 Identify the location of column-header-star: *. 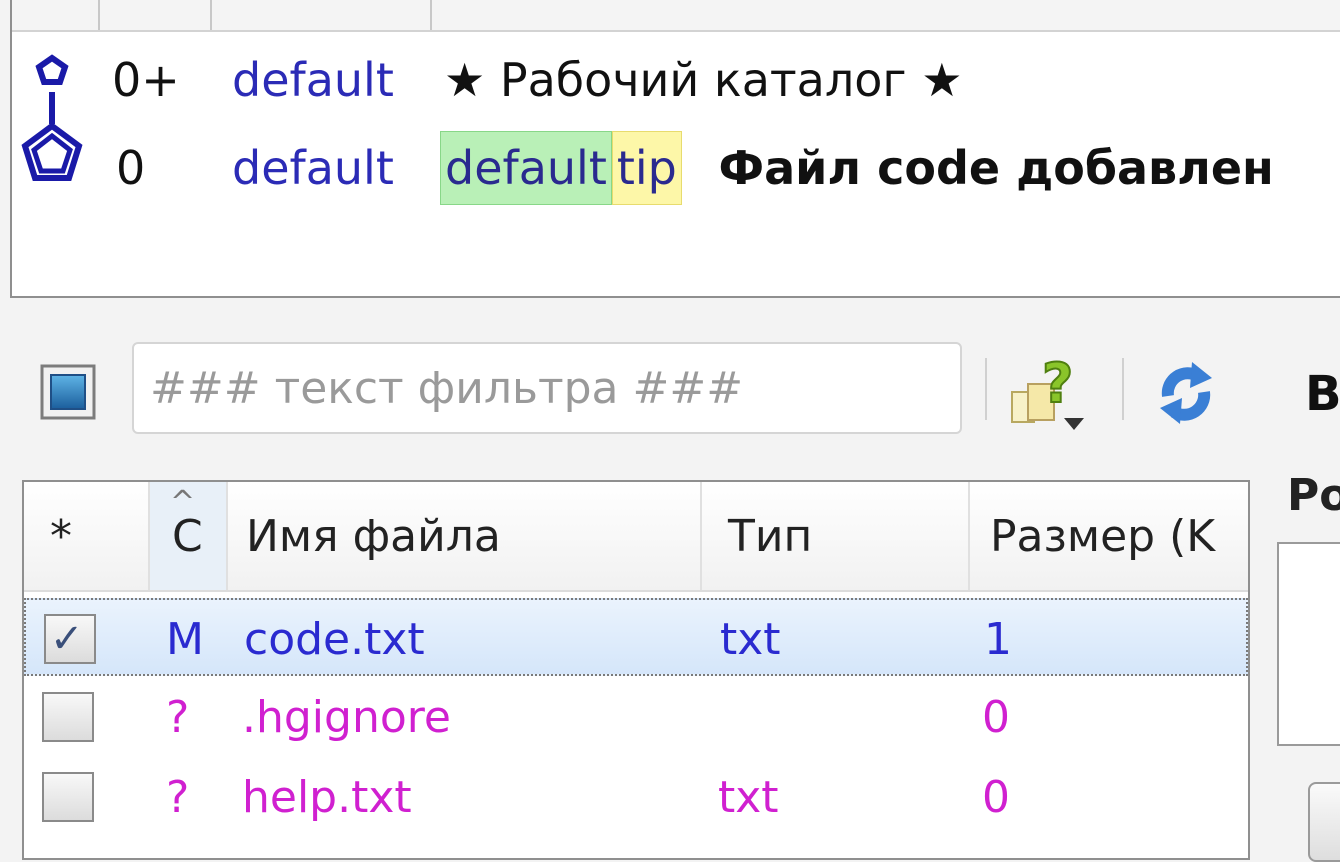
(61, 536).